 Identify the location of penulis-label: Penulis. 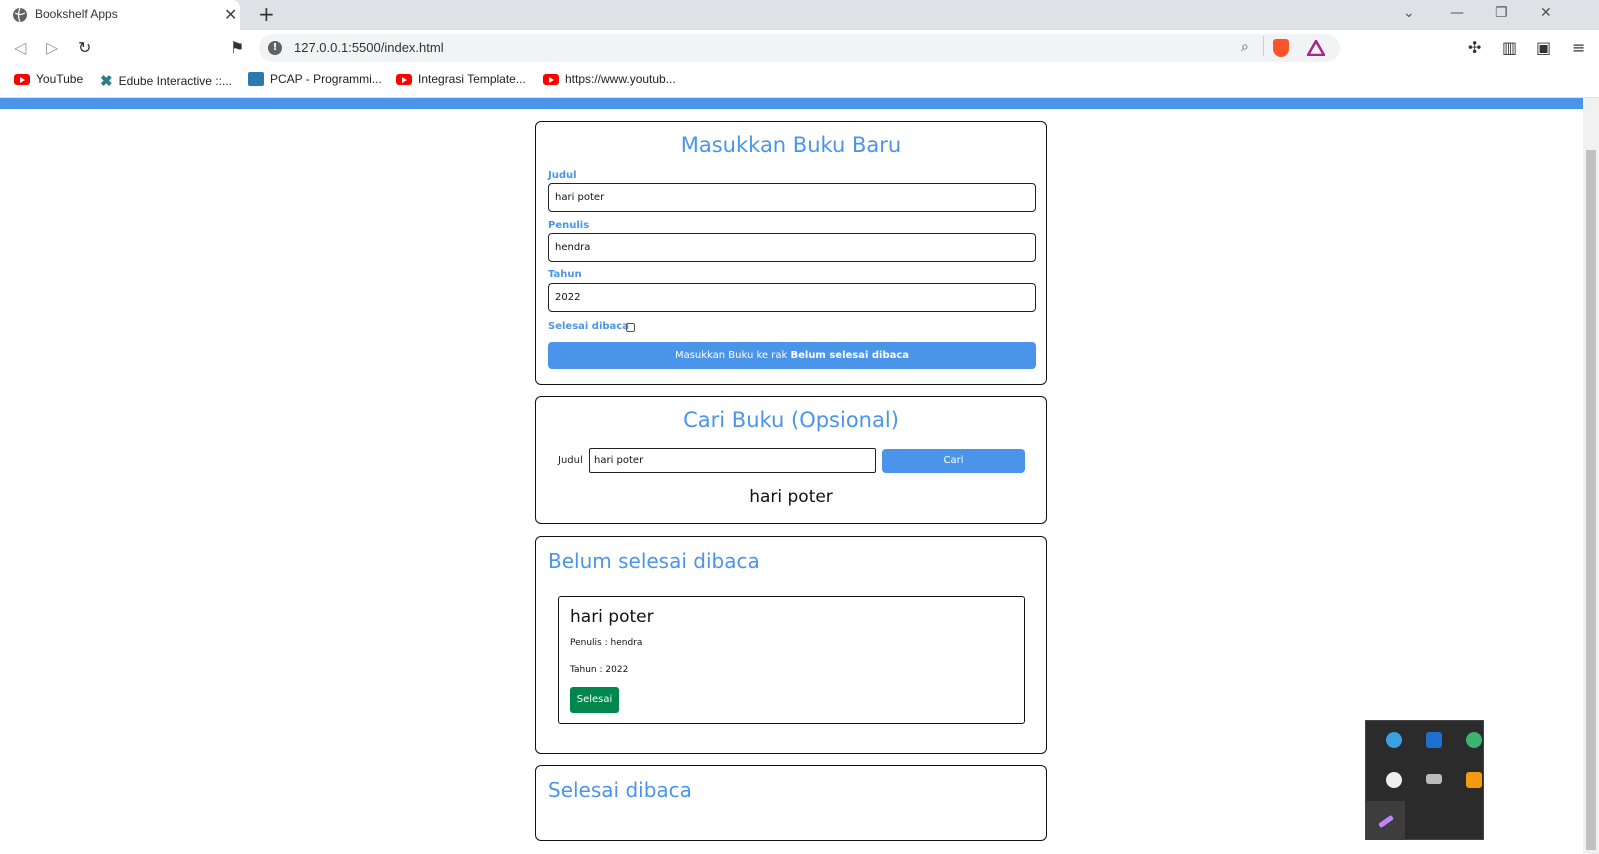
(569, 225).